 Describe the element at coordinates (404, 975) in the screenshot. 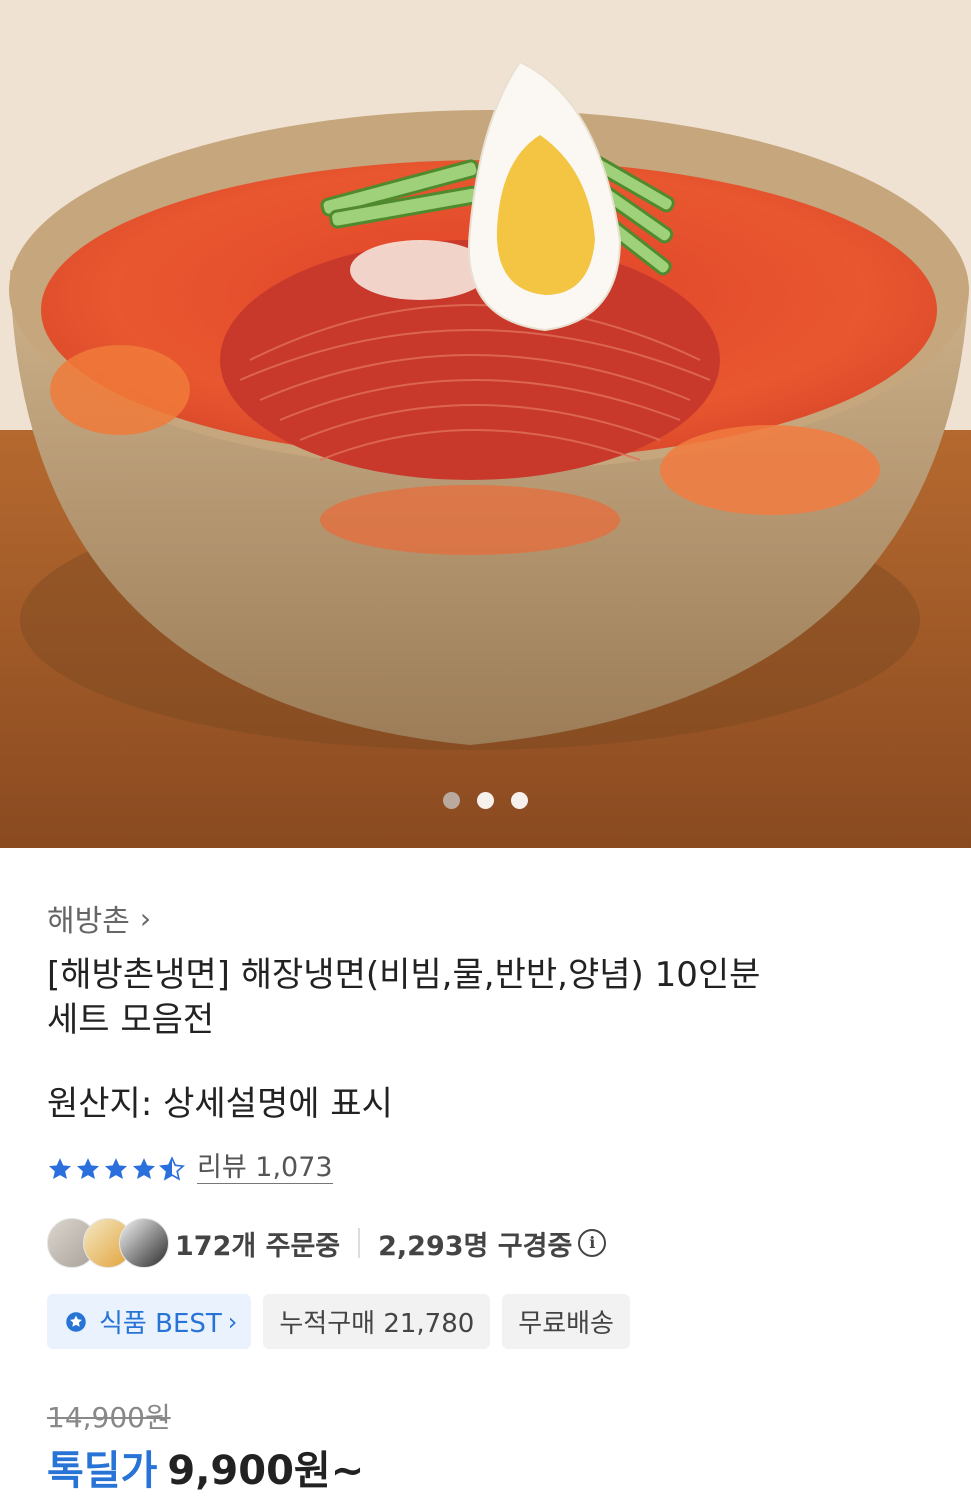

I see `product-title-line-1: [해방촌냉면] 해장냉면(비빔,물,반반,양념) 10인분` at that location.